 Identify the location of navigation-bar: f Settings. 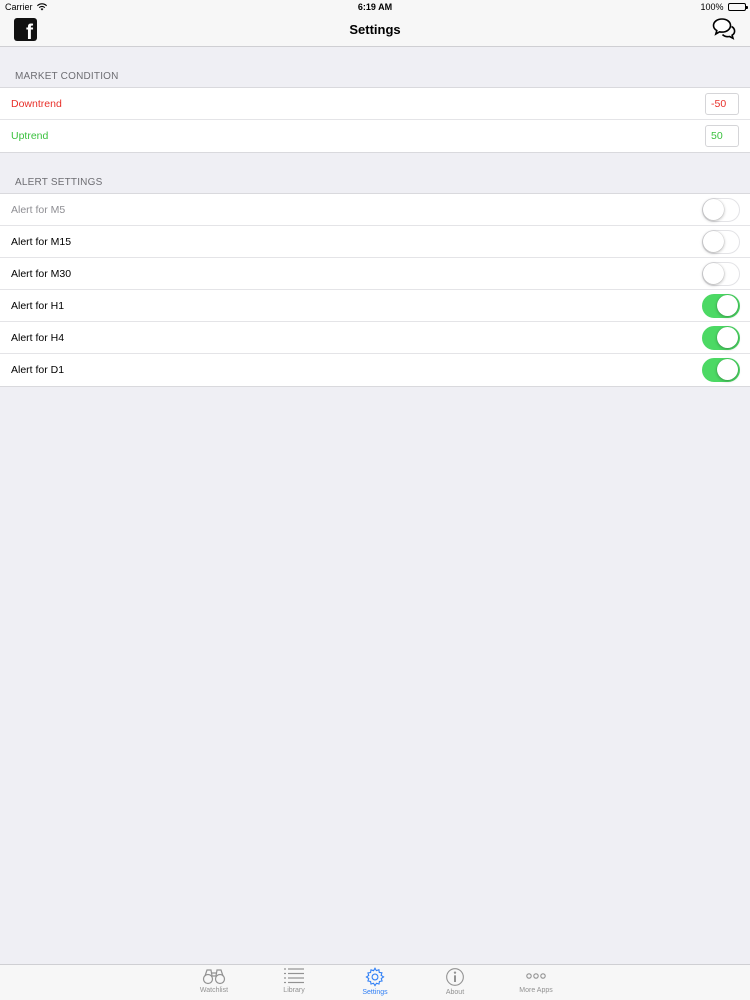
(375, 30).